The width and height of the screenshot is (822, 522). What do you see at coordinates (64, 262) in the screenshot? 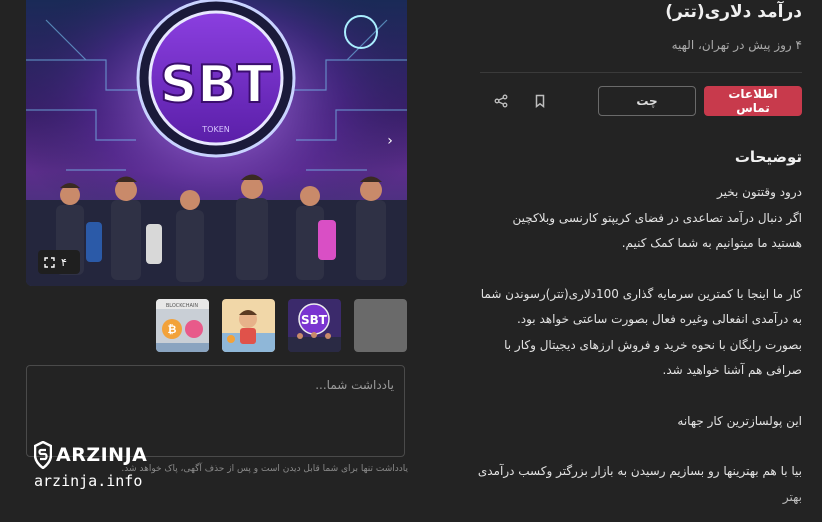
I see `gallery-count: ۴` at bounding box center [64, 262].